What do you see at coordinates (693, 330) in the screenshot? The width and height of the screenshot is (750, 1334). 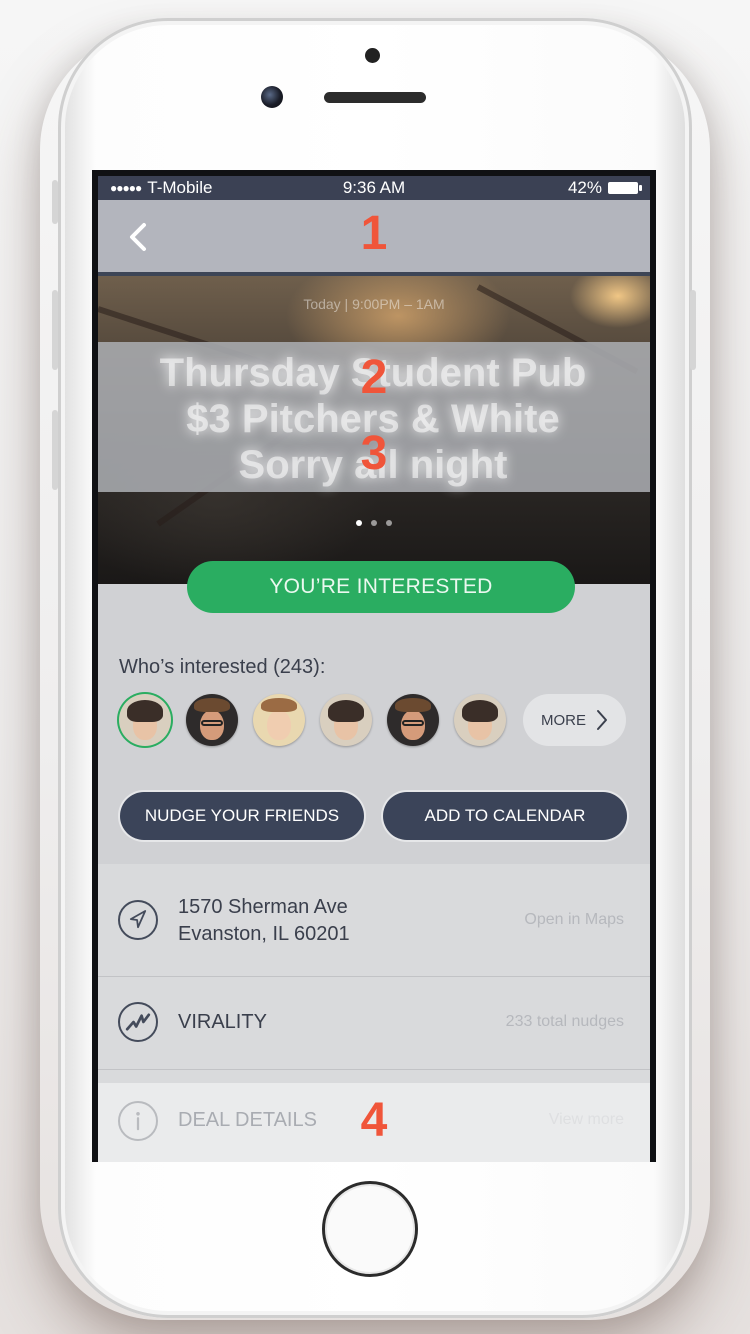 I see `power-button` at bounding box center [693, 330].